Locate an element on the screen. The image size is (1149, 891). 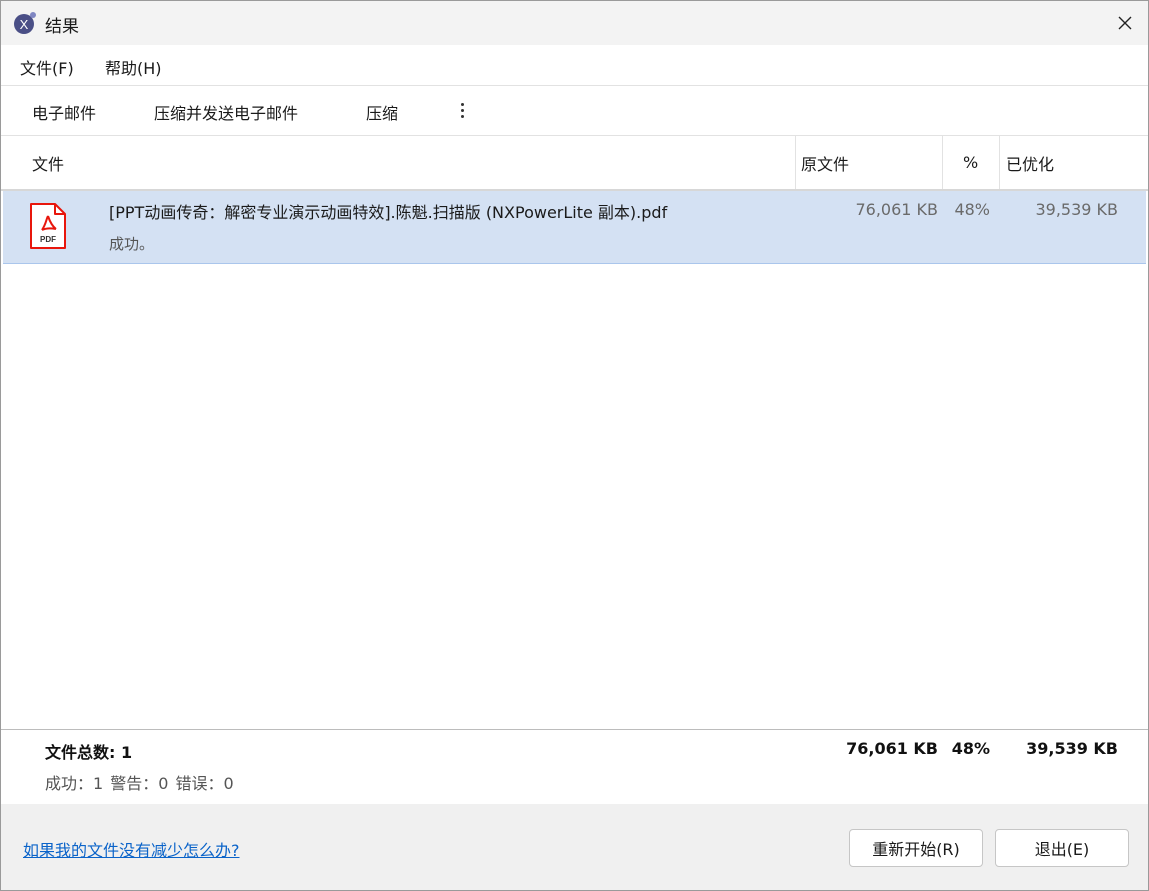
footer: 如果我的文件没有减少怎么办? 重新开始(R) 退出(E) is located at coordinates (574, 847).